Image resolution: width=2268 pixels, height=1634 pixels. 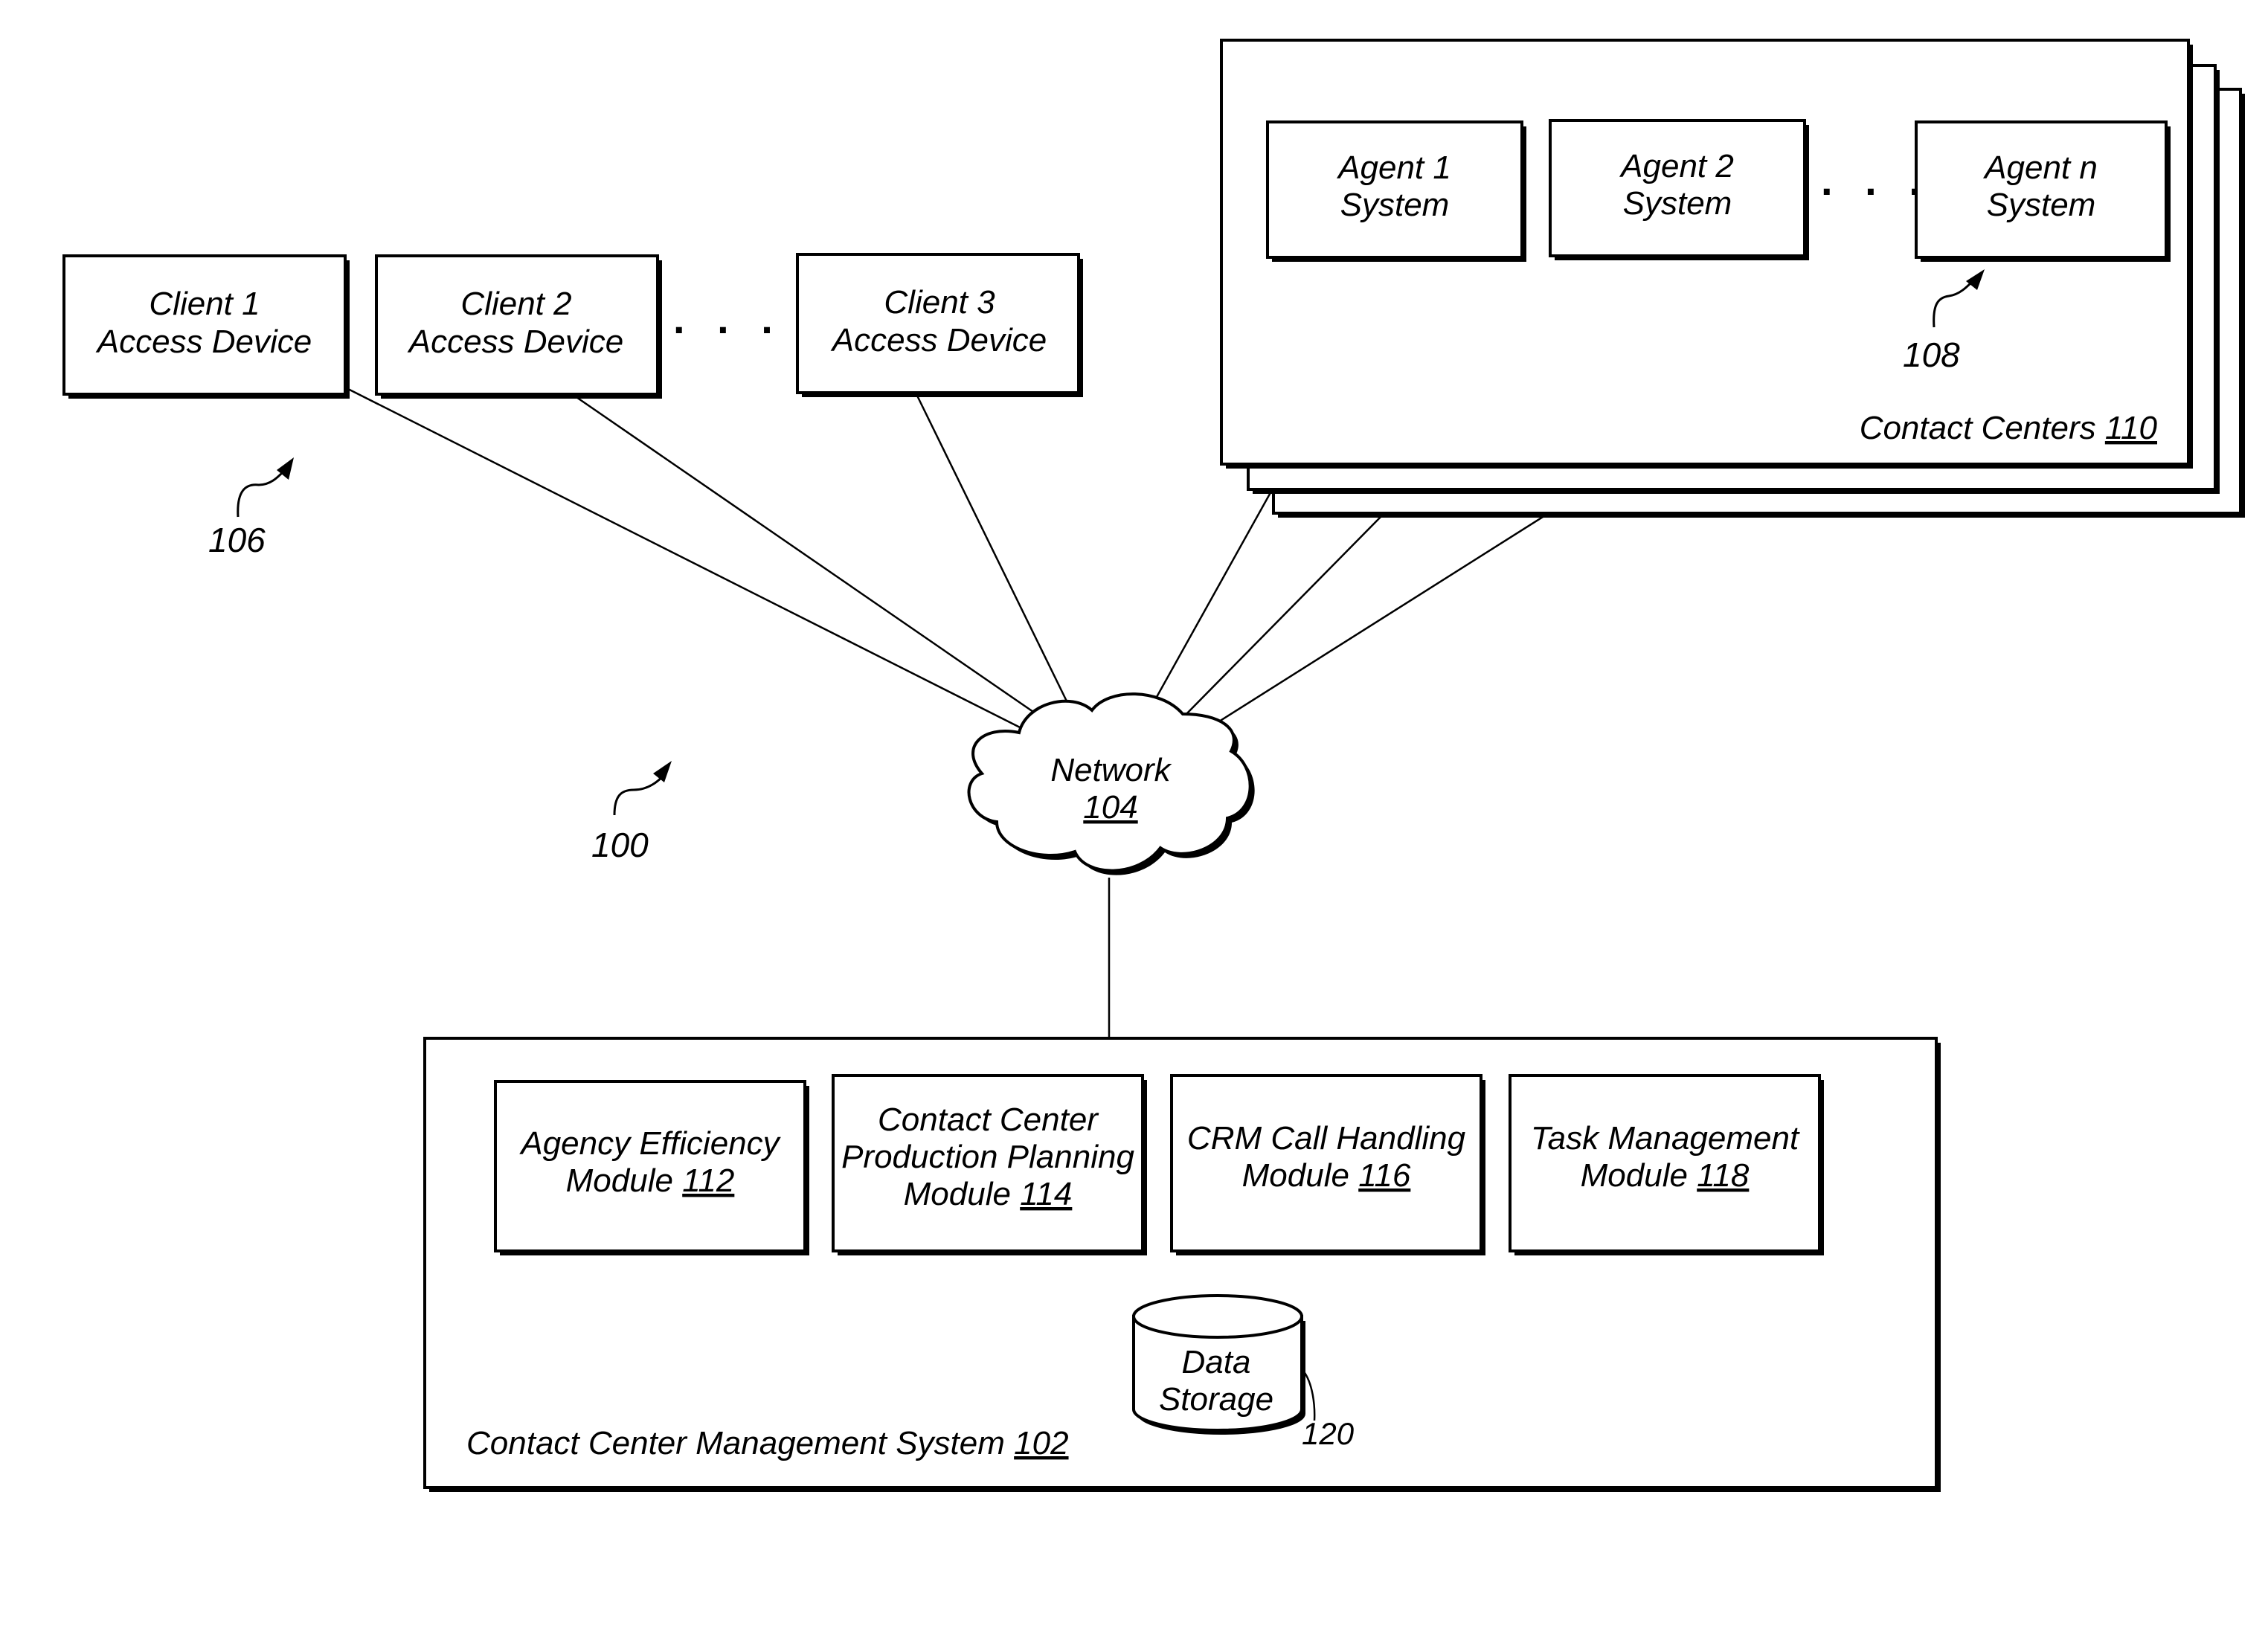 What do you see at coordinates (1876, 181) in the screenshot?
I see `agents-ellipsis: . . .` at bounding box center [1876, 181].